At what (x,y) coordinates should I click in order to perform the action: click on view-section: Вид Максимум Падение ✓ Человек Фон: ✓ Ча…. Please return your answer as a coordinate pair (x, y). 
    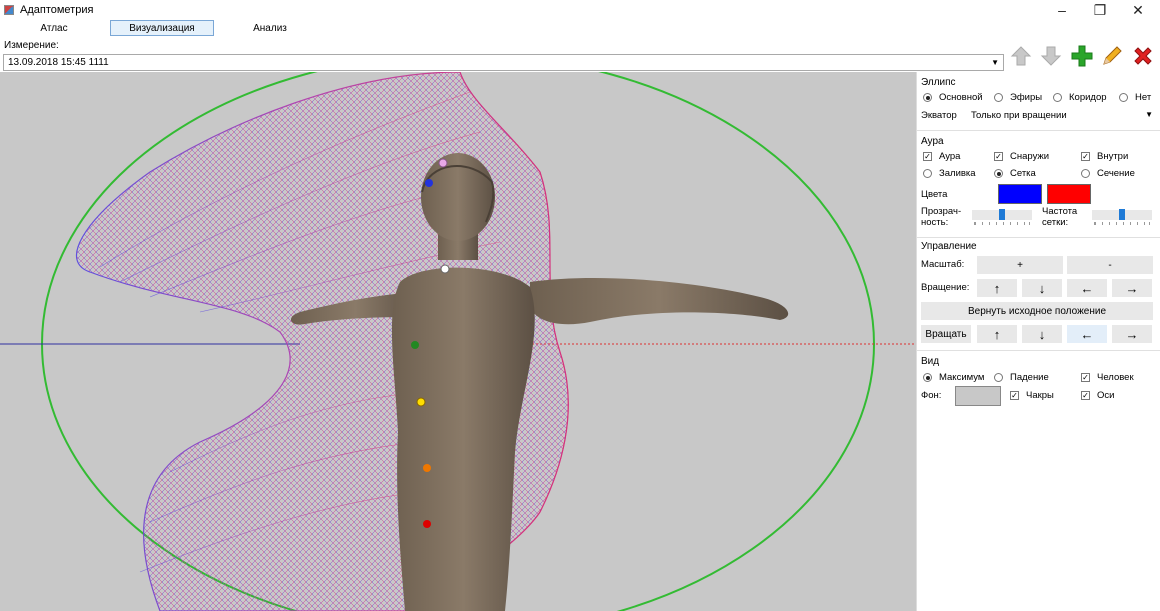
    Looking at the image, I should click on (1038, 381).